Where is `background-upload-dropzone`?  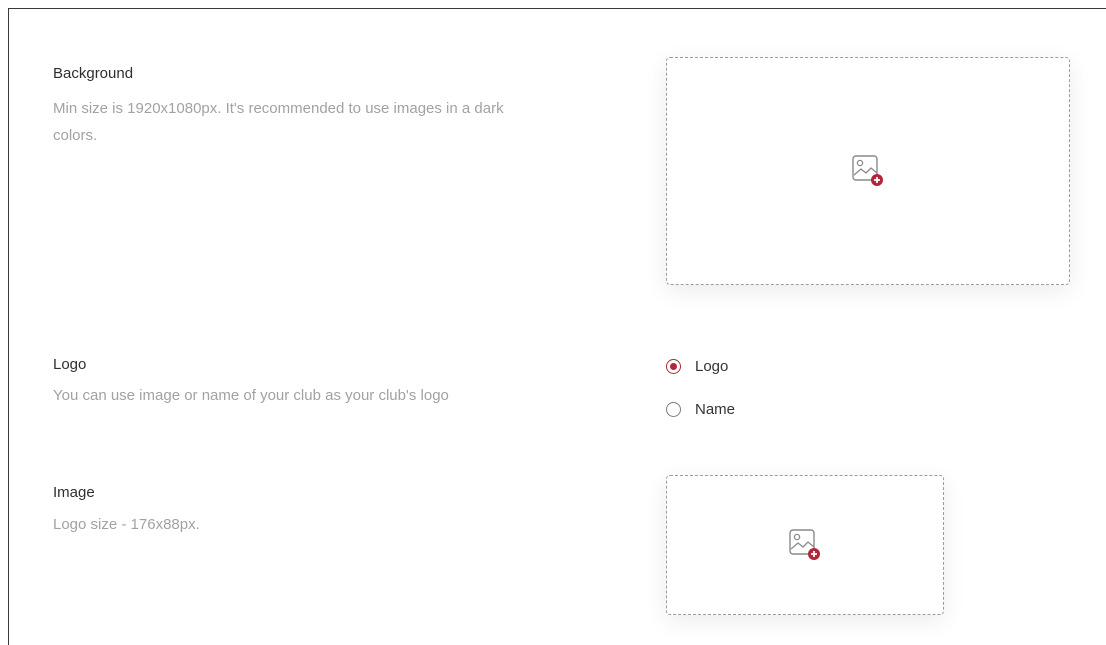
background-upload-dropzone is located at coordinates (868, 171).